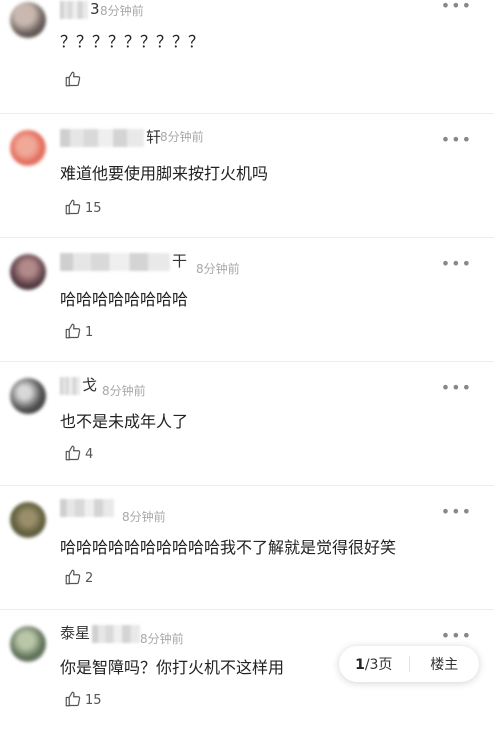 The image size is (494, 734). What do you see at coordinates (78, 384) in the screenshot?
I see `username: 戈` at bounding box center [78, 384].